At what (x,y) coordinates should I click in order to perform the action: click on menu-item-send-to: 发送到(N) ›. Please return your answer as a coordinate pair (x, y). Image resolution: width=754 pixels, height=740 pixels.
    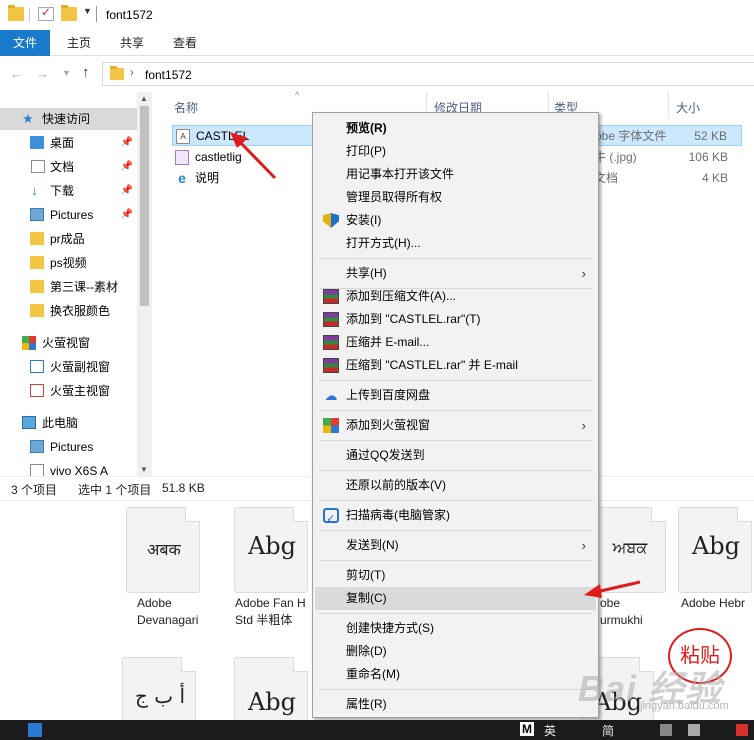
    Looking at the image, I should click on (455, 545).